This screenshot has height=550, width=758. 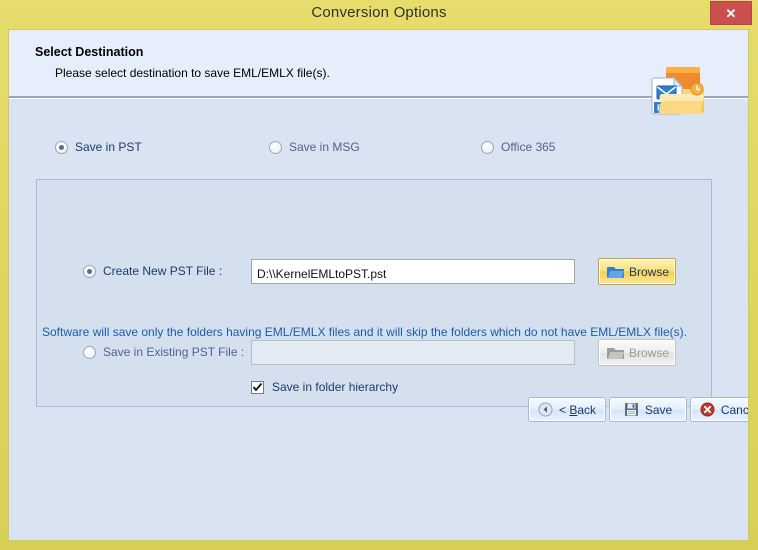 What do you see at coordinates (734, 409) in the screenshot?
I see `cancel-button-label: Cancel` at bounding box center [734, 409].